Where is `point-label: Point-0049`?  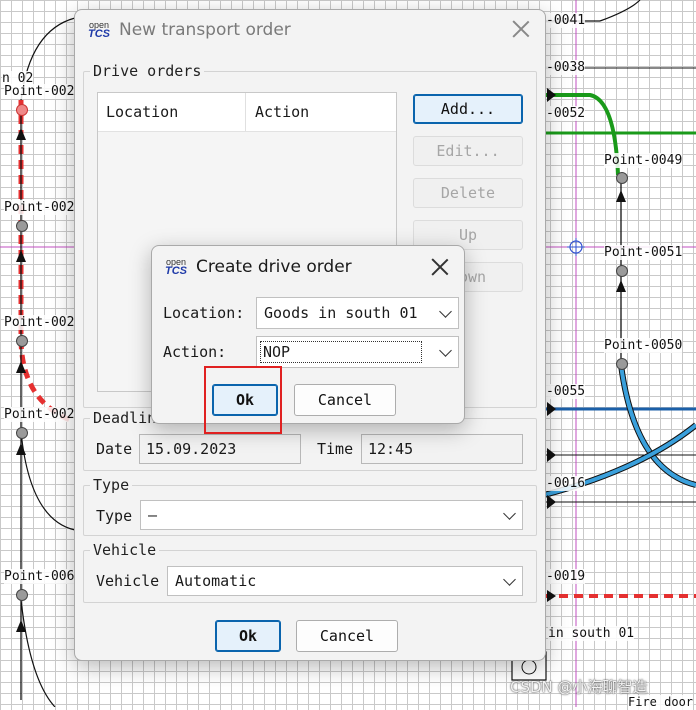 point-label: Point-0049 is located at coordinates (643, 160).